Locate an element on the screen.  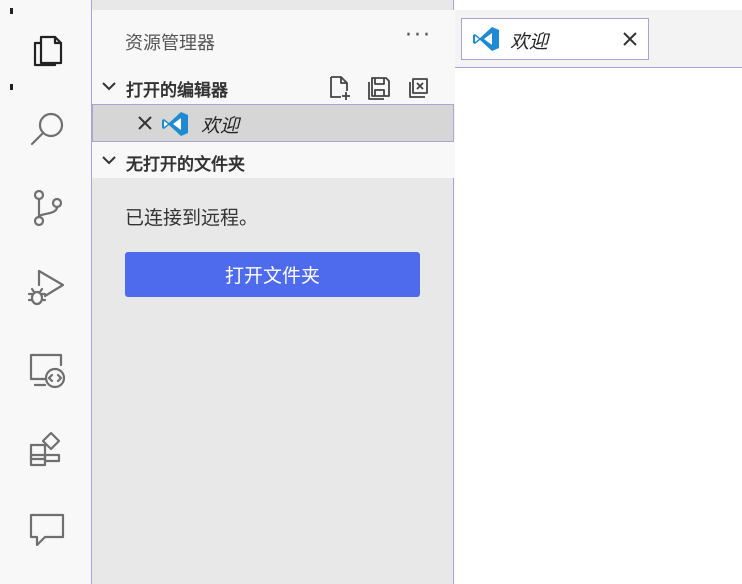
section-no-folder: 无打开的文件夹 is located at coordinates (273, 160).